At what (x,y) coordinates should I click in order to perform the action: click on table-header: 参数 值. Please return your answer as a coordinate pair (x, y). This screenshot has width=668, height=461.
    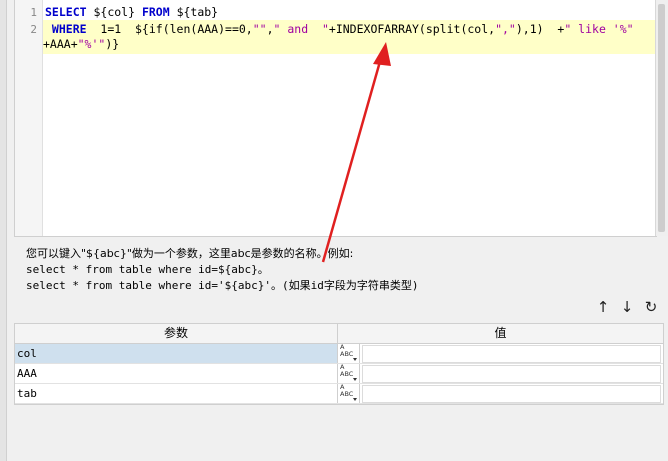
    Looking at the image, I should click on (339, 334).